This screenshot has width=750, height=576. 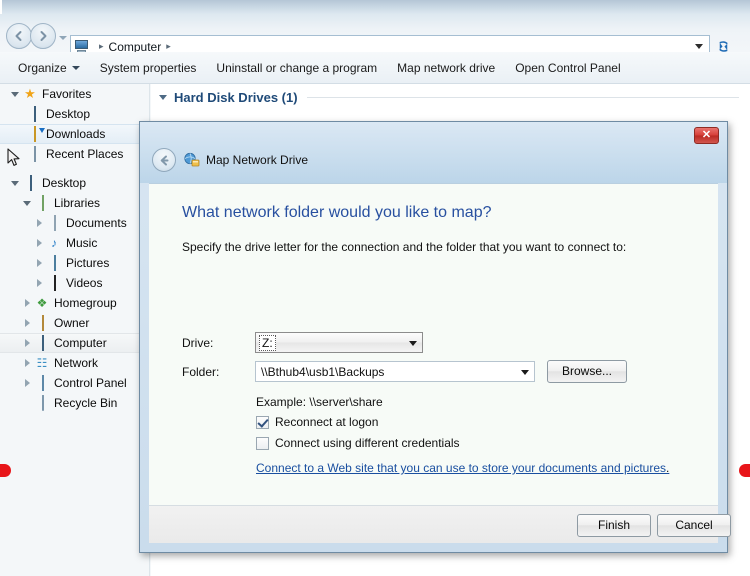 I want to click on sidebar-item-desktop-favorite: Desktop, so click(x=74, y=114).